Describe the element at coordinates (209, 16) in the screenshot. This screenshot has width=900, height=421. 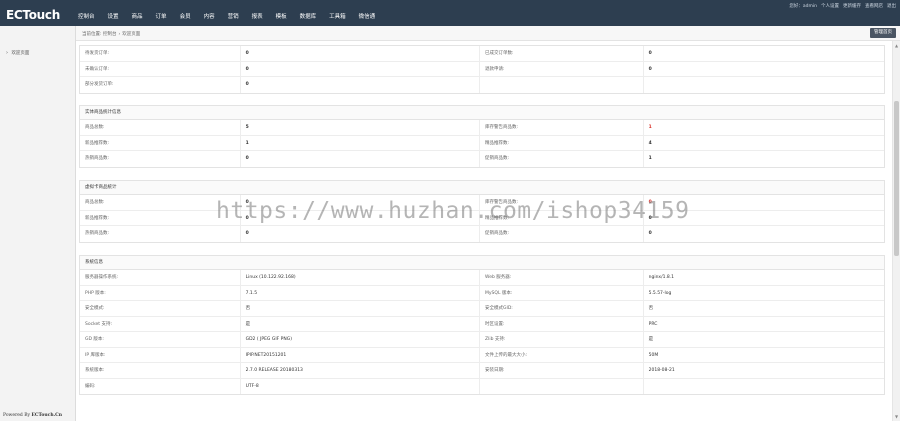
I see `nav-content: 内容` at that location.